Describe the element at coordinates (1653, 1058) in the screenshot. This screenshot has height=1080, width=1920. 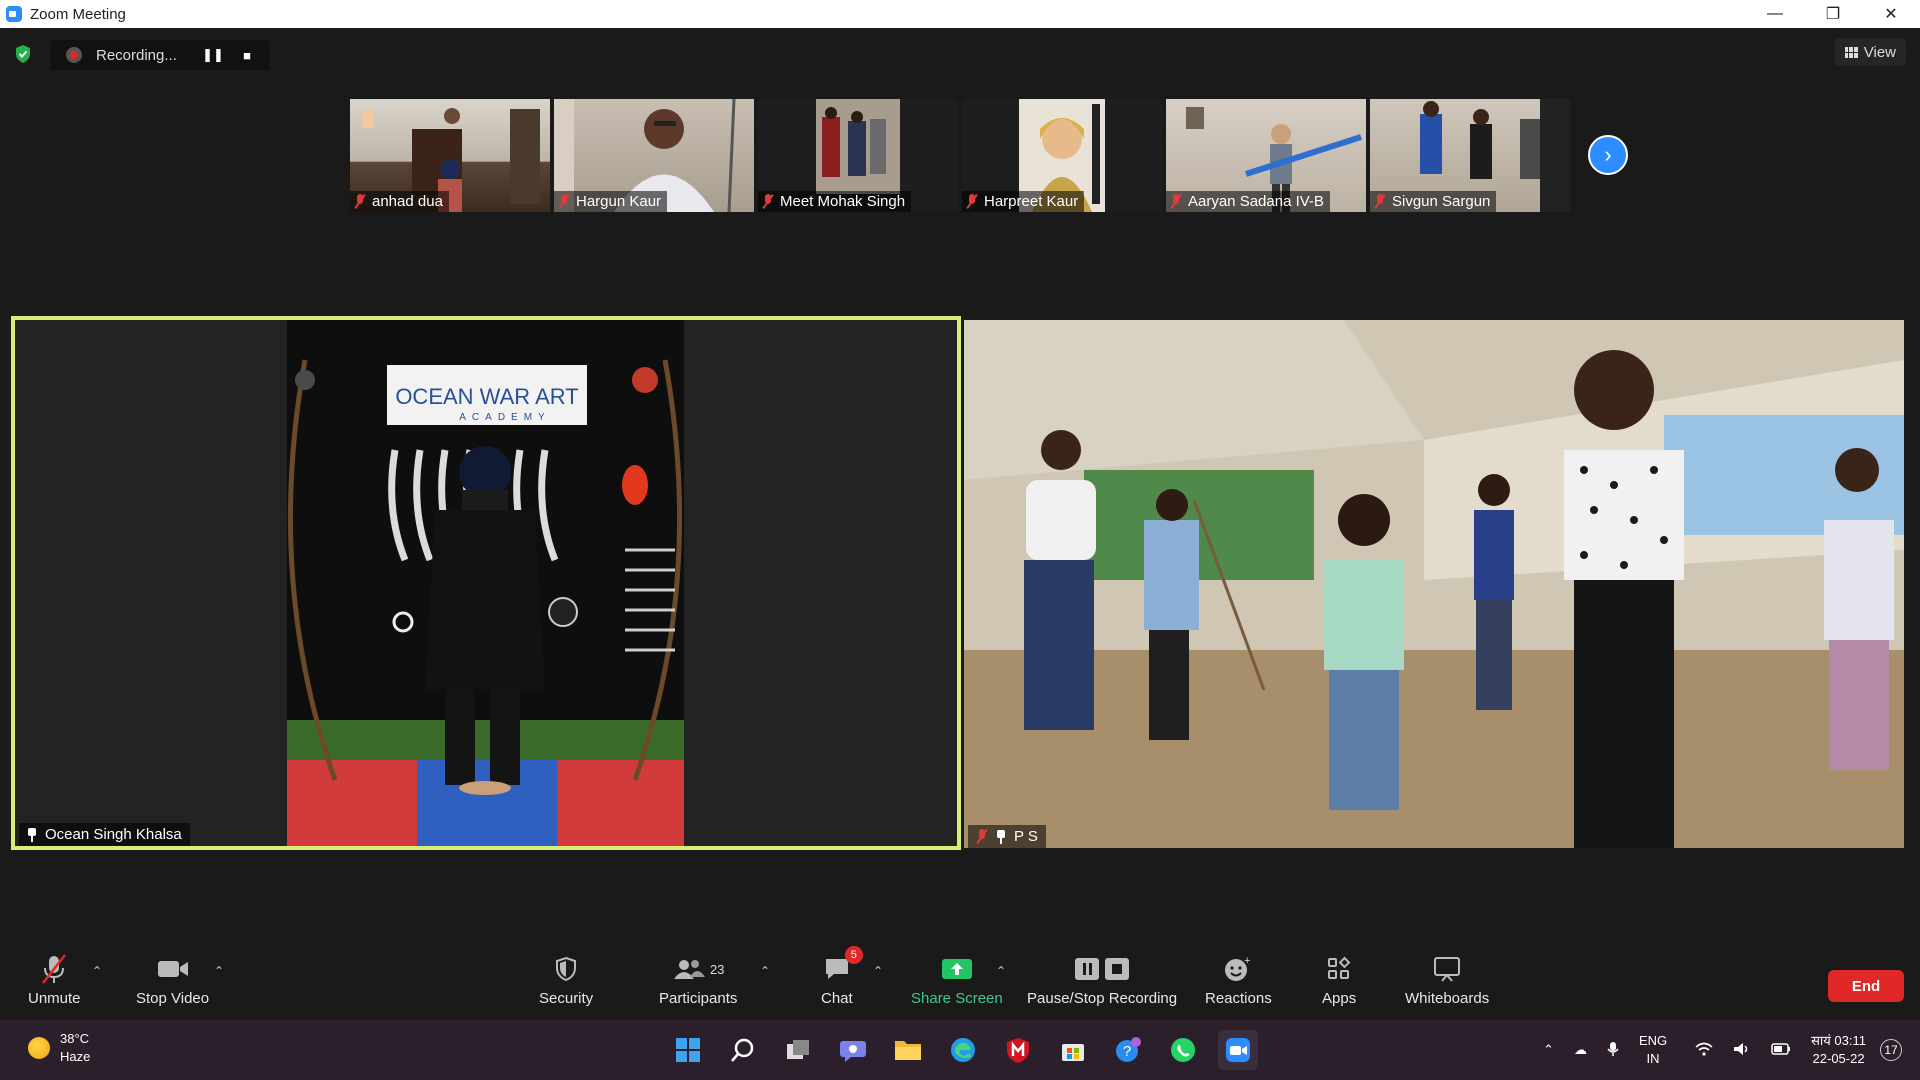
I see `region-code: IN` at that location.